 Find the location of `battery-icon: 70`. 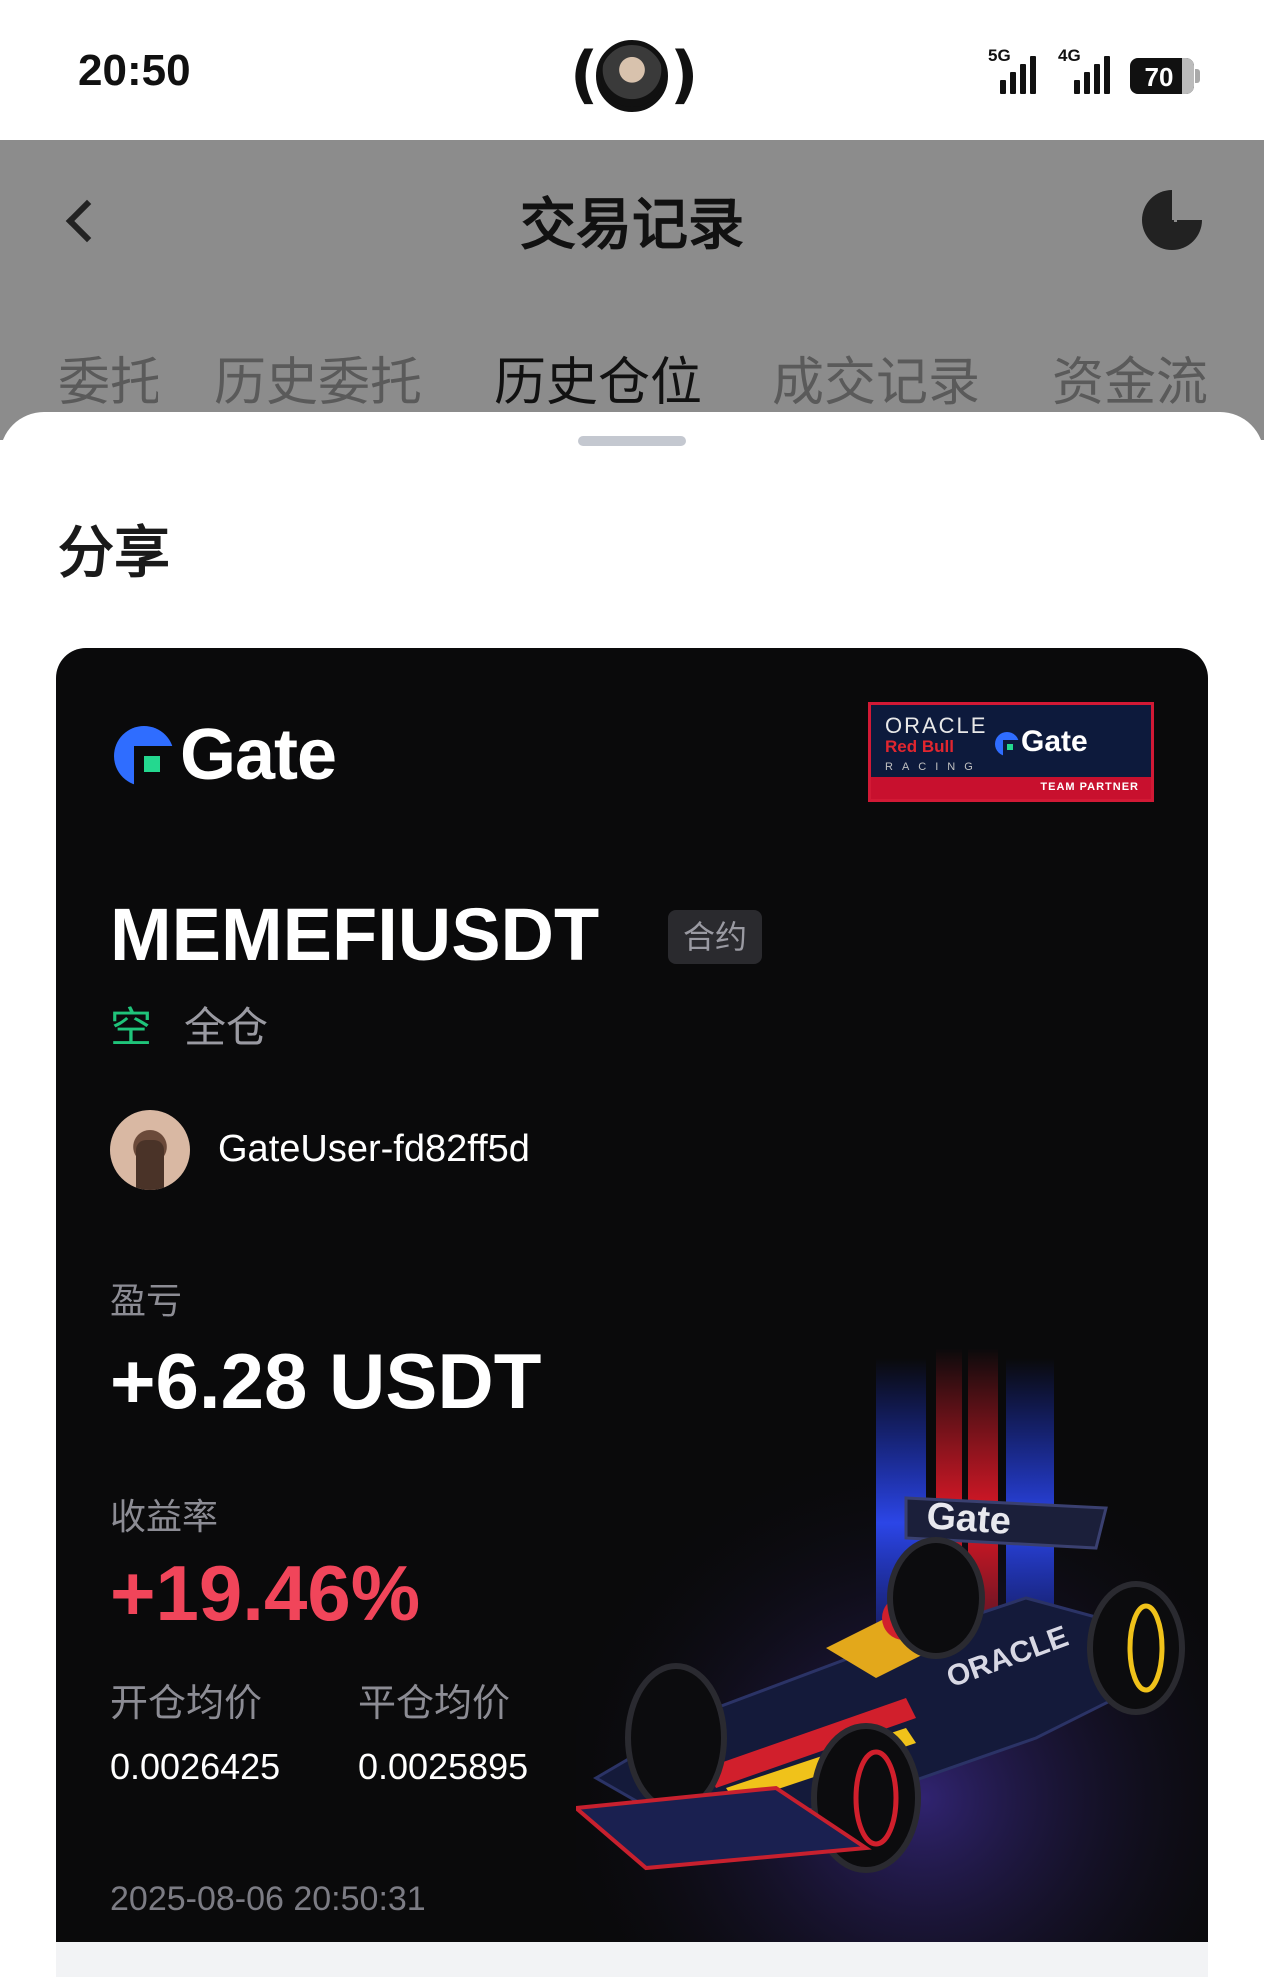

battery-icon: 70 is located at coordinates (1165, 76).